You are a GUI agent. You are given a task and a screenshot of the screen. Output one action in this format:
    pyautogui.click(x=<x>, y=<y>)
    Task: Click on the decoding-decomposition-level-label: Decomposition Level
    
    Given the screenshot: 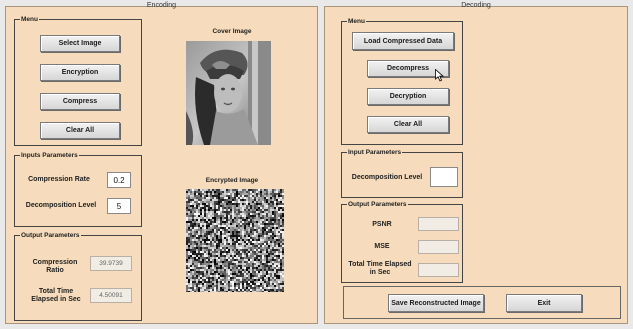 What is the action you would take?
    pyautogui.click(x=387, y=177)
    